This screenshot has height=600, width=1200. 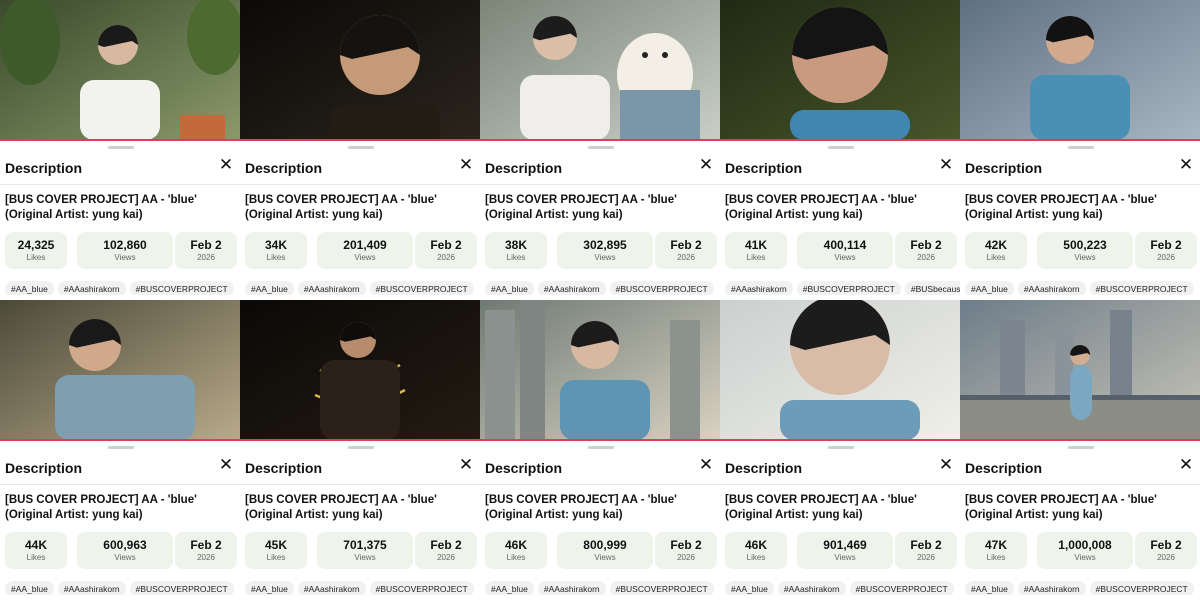 What do you see at coordinates (365, 550) in the screenshot?
I see `views-stat: 701,375 Views` at bounding box center [365, 550].